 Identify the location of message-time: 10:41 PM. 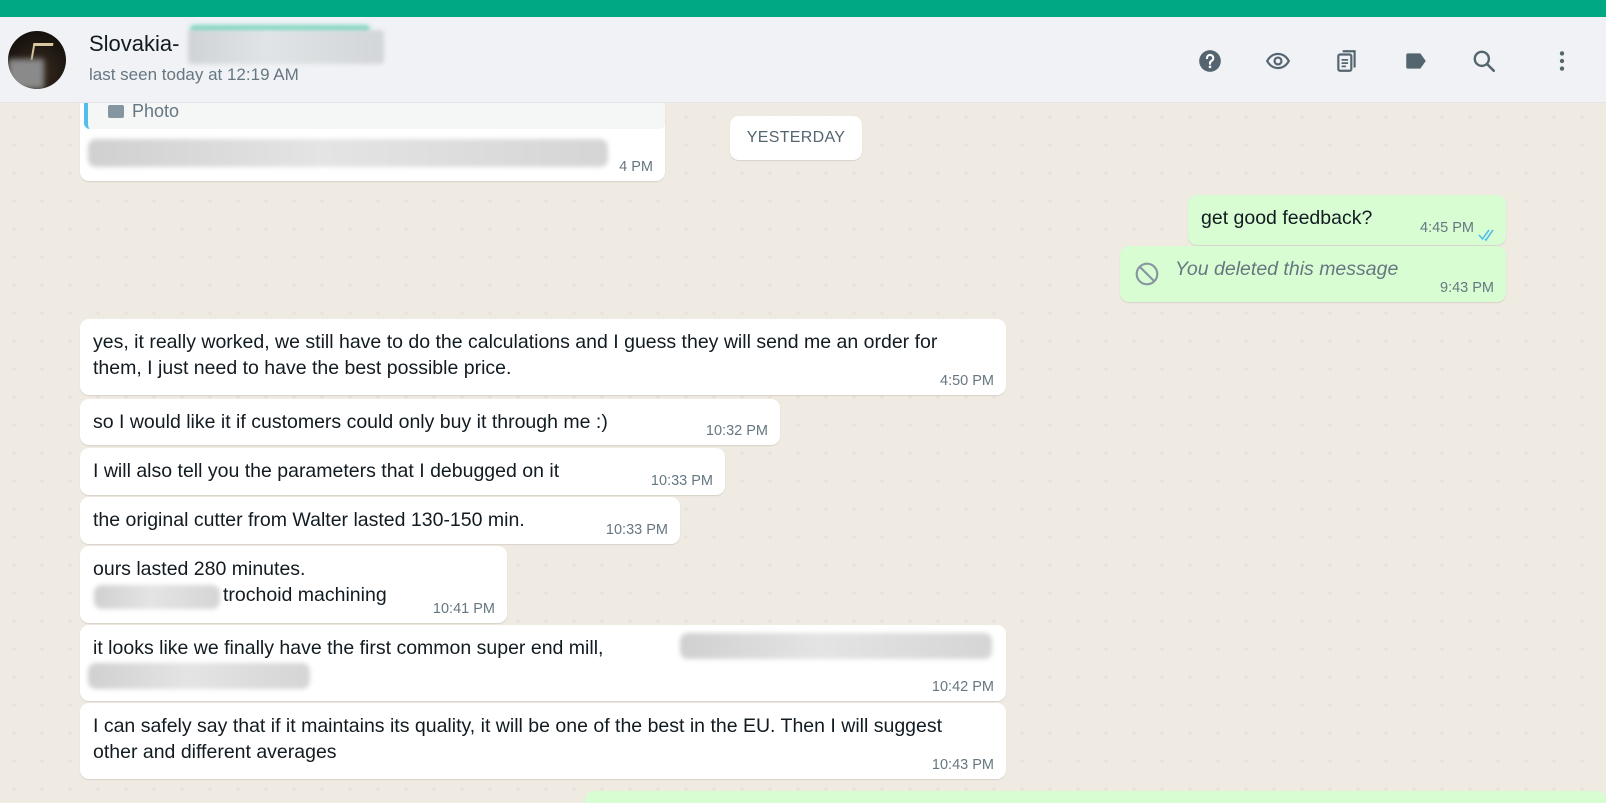
(463, 609).